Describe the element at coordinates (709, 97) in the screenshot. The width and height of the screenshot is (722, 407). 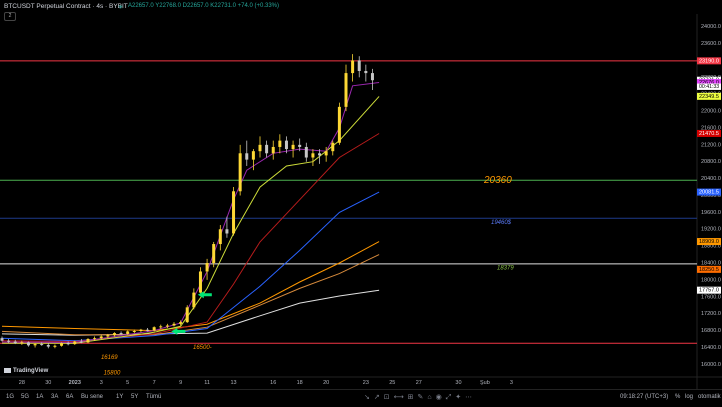
I see `price-tag-label-3: 22349.5` at that location.